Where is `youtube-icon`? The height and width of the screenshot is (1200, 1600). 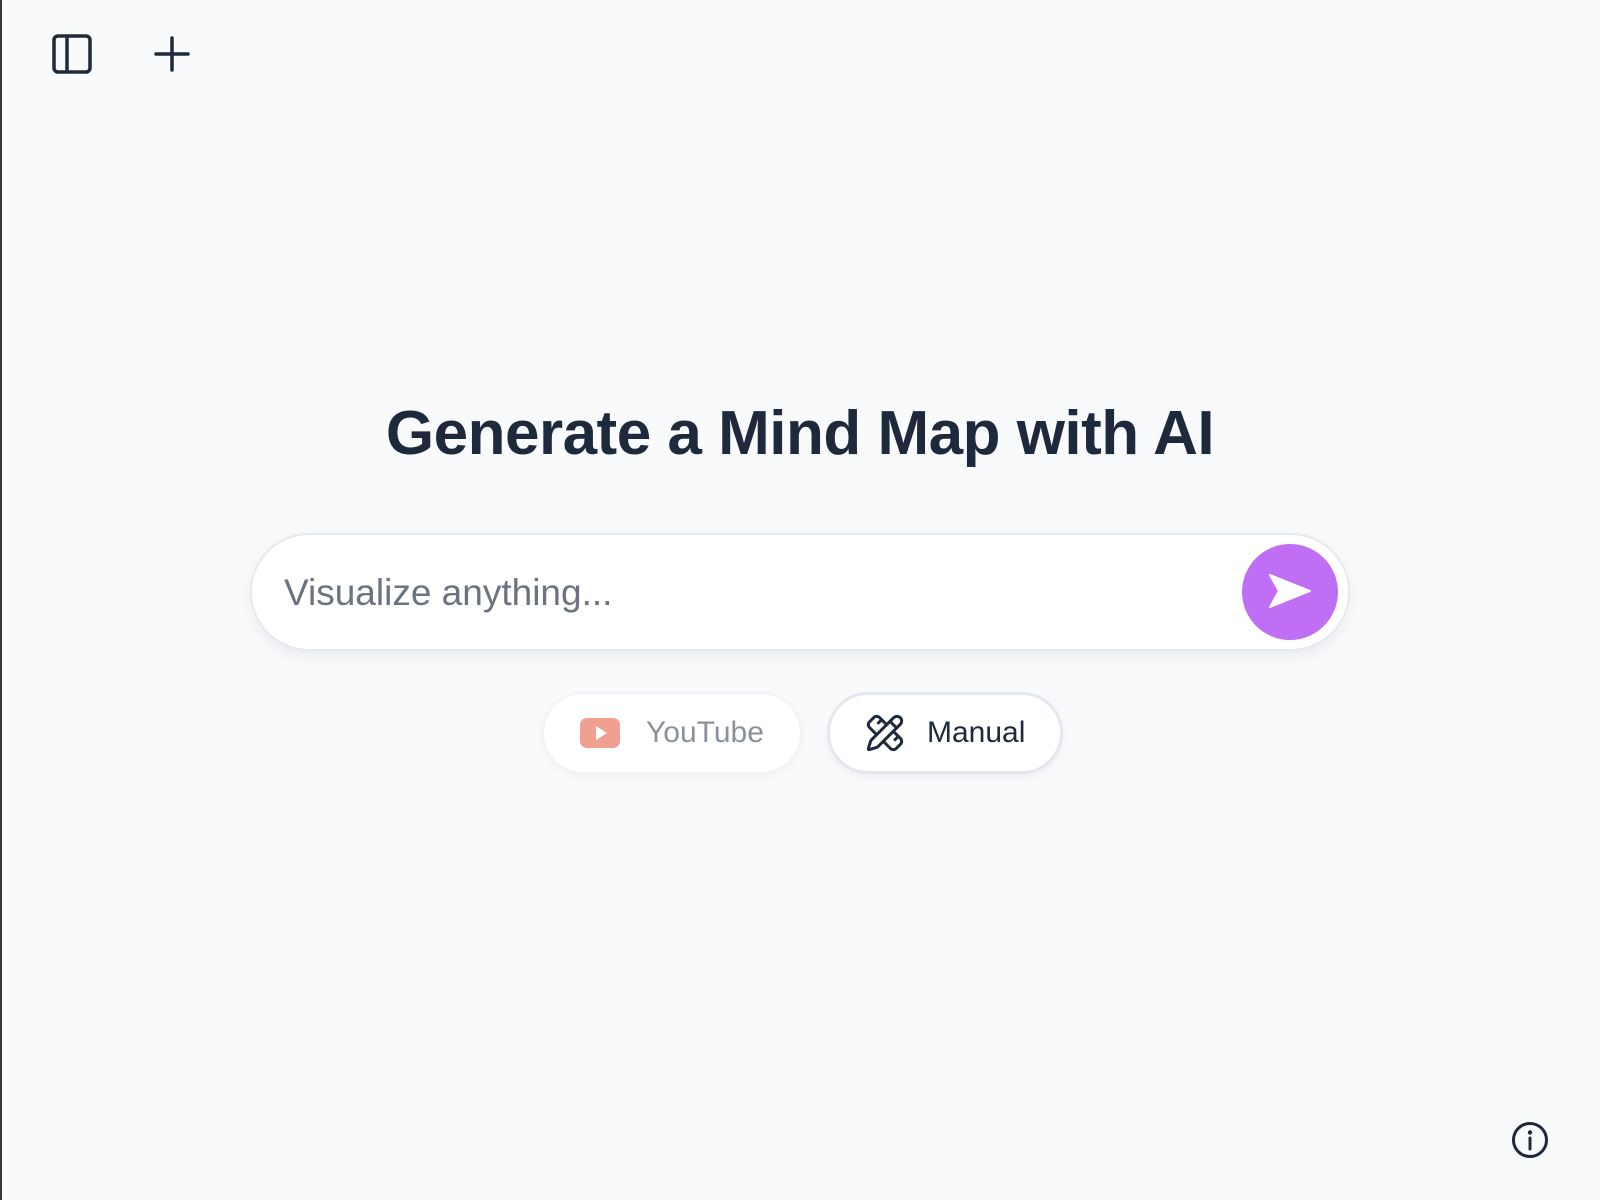
youtube-icon is located at coordinates (600, 733).